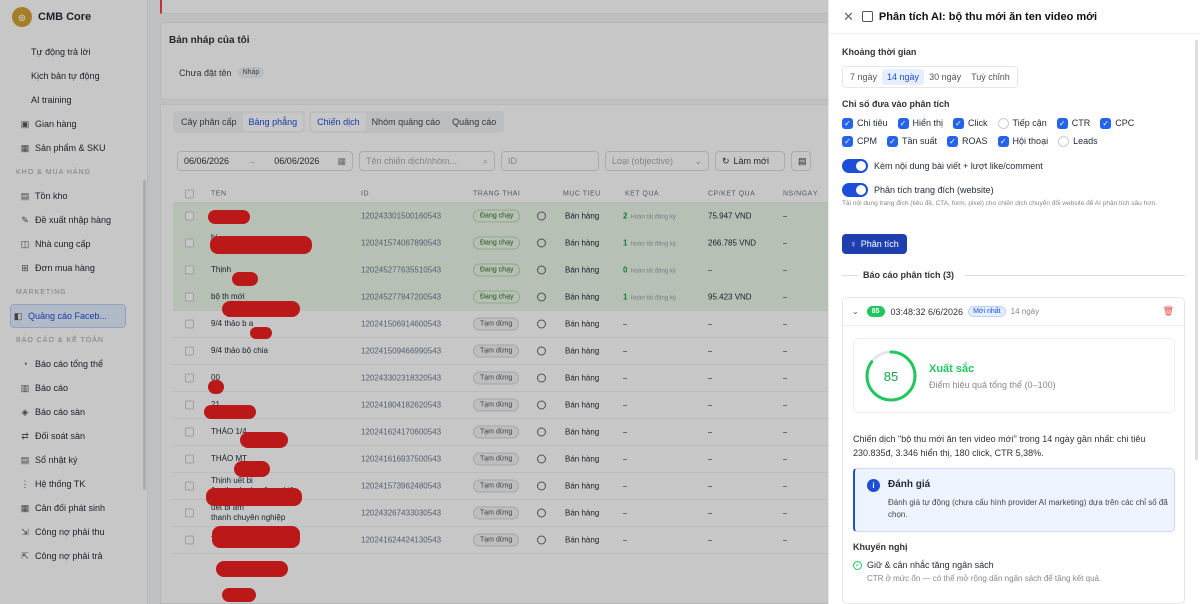 This screenshot has width=1200, height=604. What do you see at coordinates (875, 311) in the screenshot?
I see `score-badge: 85` at bounding box center [875, 311].